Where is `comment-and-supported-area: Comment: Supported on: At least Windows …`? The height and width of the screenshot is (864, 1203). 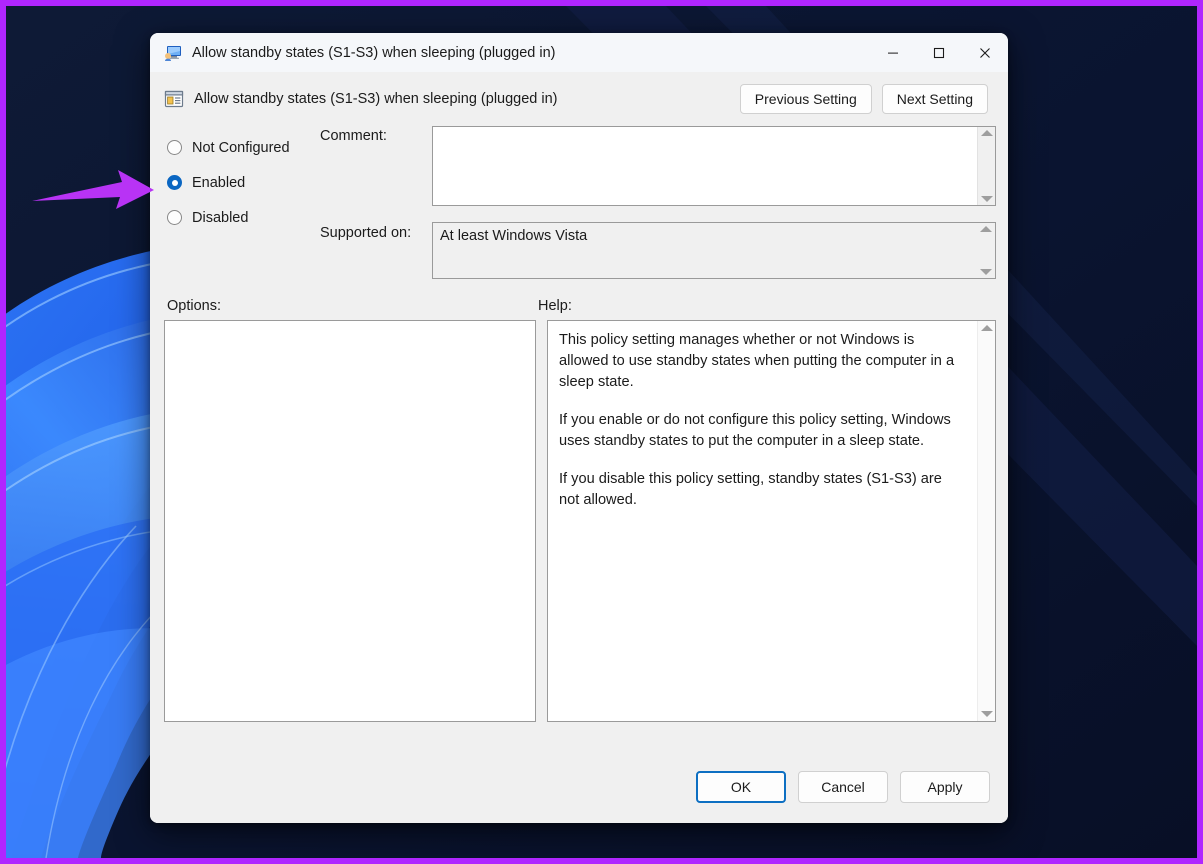 comment-and-supported-area: Comment: Supported on: At least Windows … is located at coordinates (658, 202).